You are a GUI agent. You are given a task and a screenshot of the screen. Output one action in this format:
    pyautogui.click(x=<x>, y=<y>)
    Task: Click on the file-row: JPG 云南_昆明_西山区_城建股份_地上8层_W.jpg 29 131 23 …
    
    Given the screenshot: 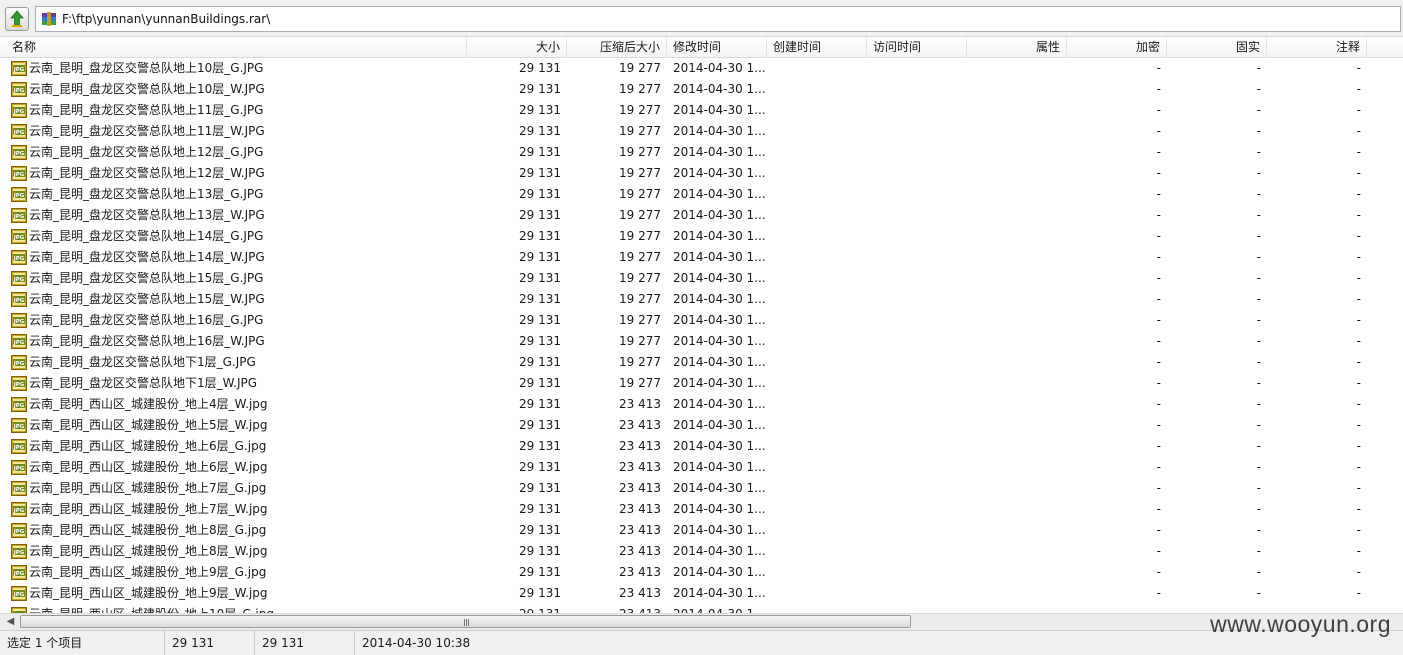 What is the action you would take?
    pyautogui.click(x=701, y=551)
    